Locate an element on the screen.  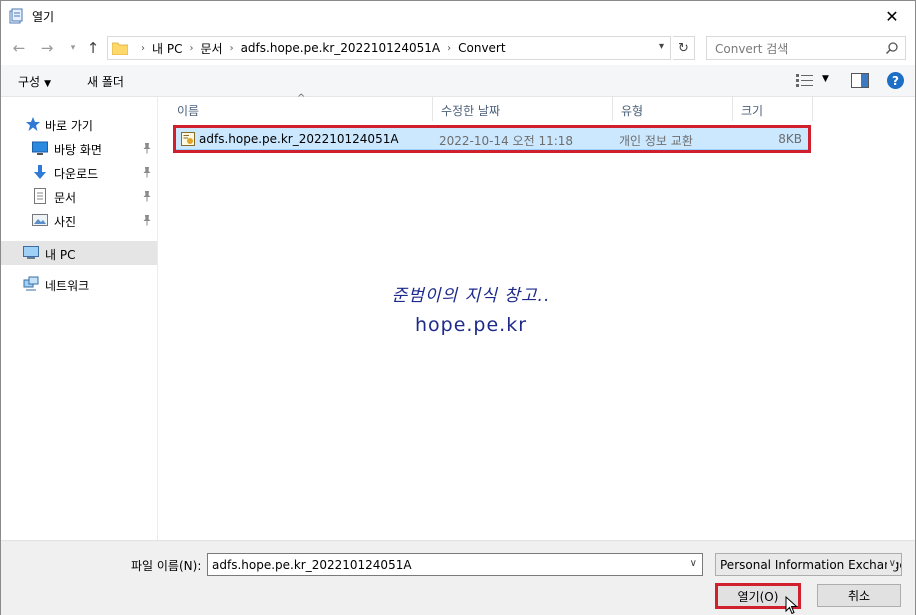
annotation-highlight-file is located at coordinates (492, 139).